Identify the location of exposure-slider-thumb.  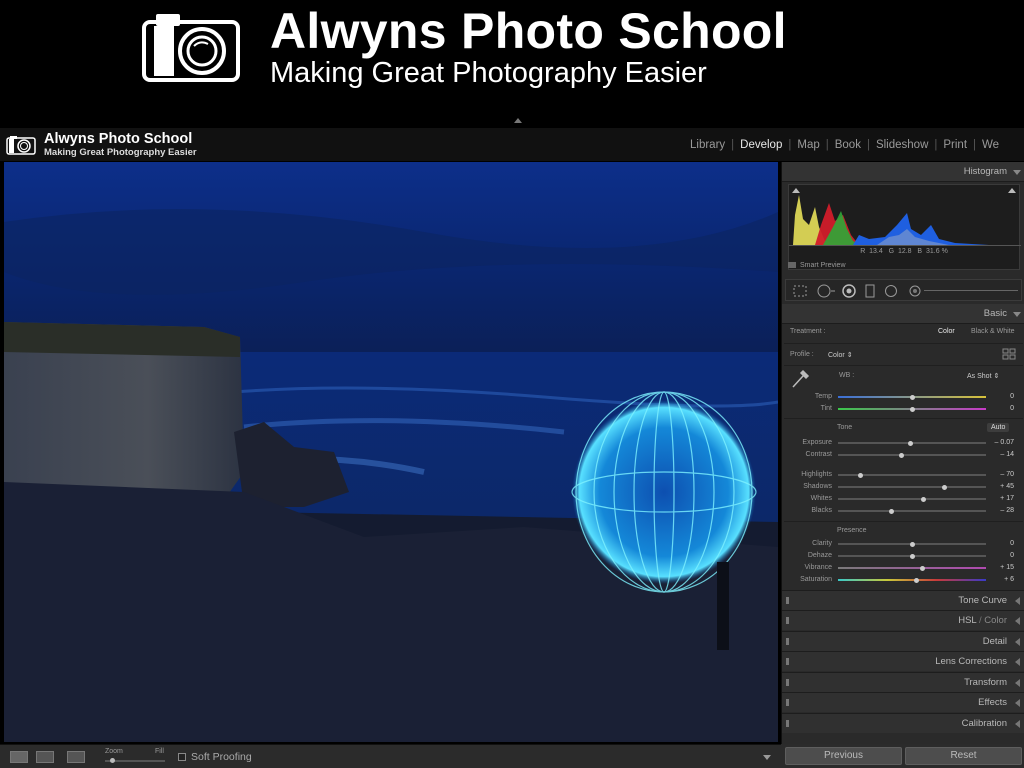
(911, 443).